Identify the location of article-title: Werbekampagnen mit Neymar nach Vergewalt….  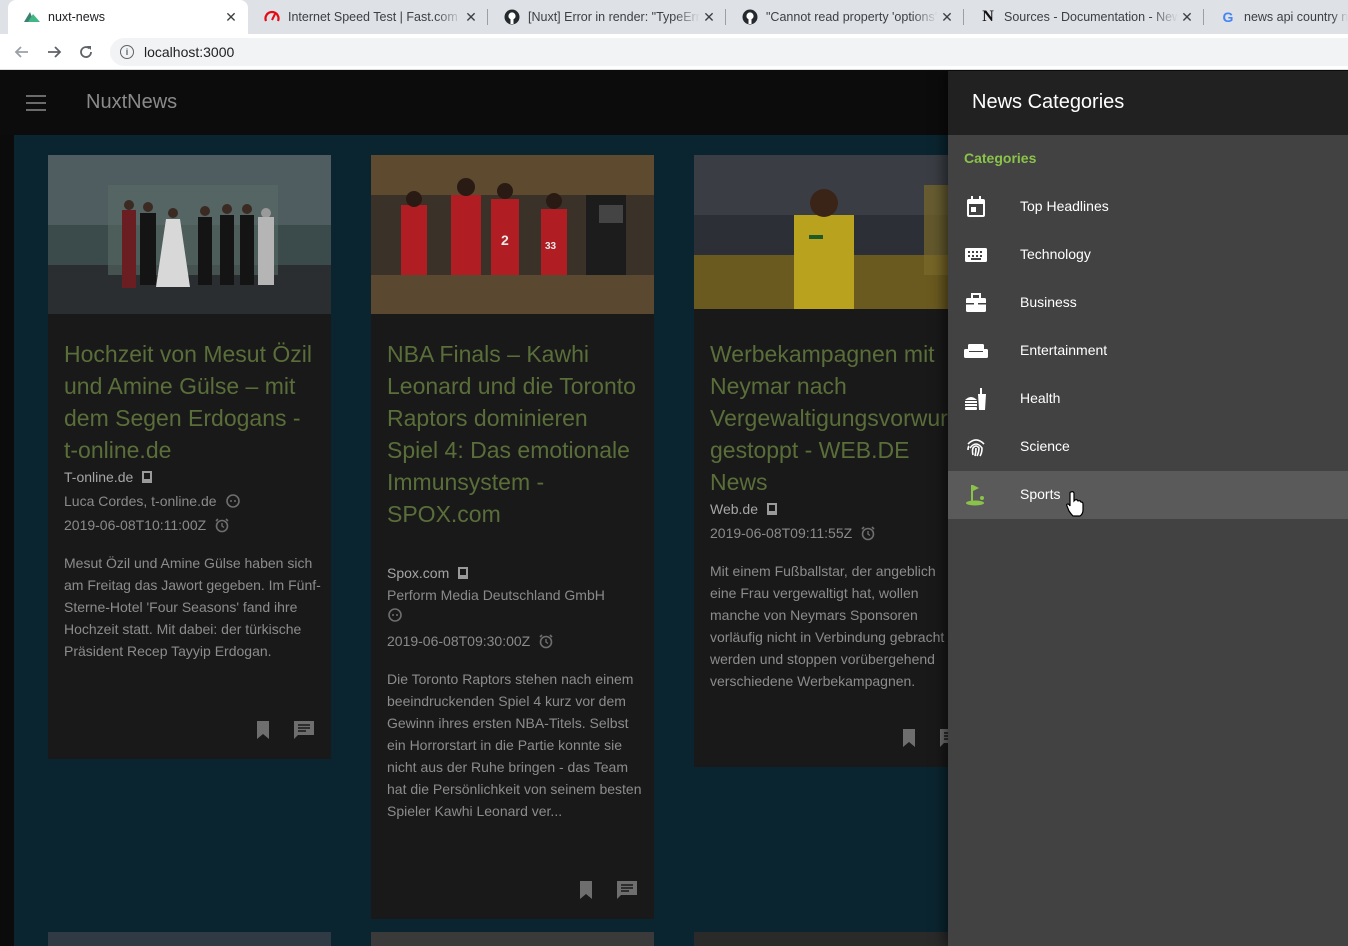
(837, 418).